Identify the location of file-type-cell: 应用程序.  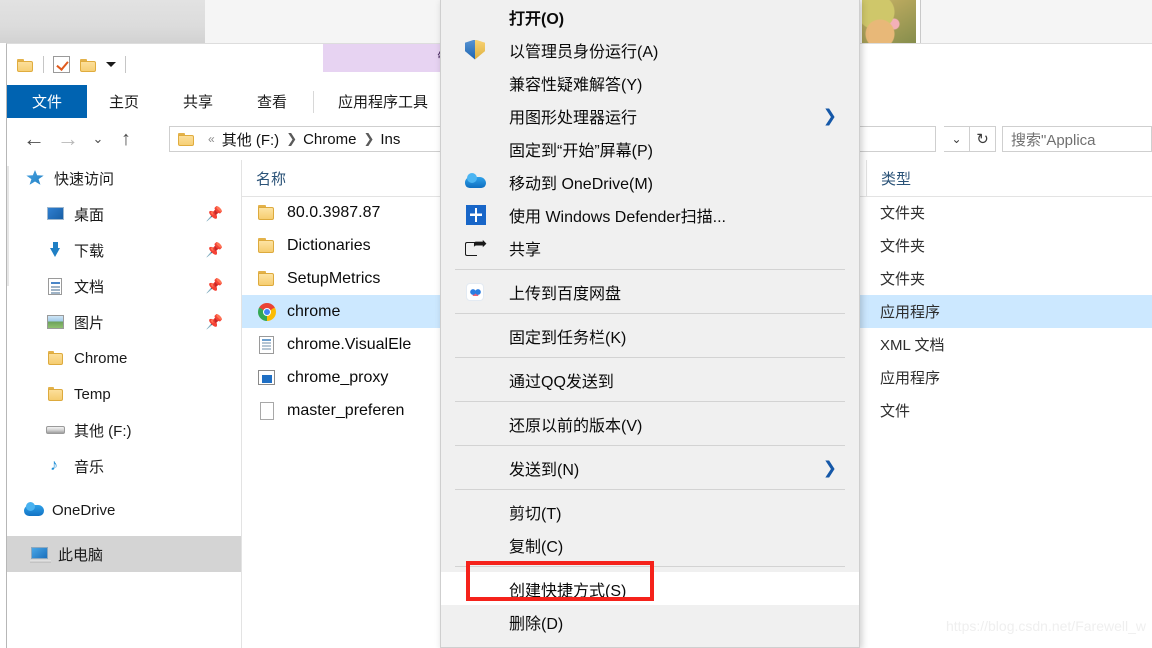
(966, 311).